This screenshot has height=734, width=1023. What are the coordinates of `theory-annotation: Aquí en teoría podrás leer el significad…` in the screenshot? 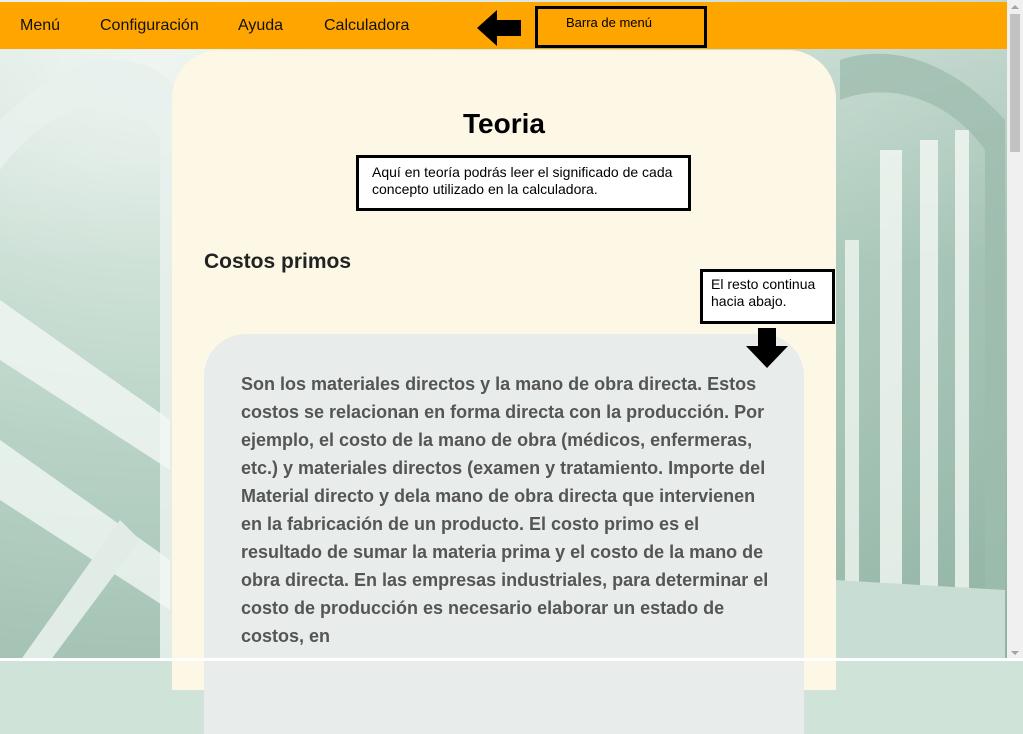 It's located at (523, 183).